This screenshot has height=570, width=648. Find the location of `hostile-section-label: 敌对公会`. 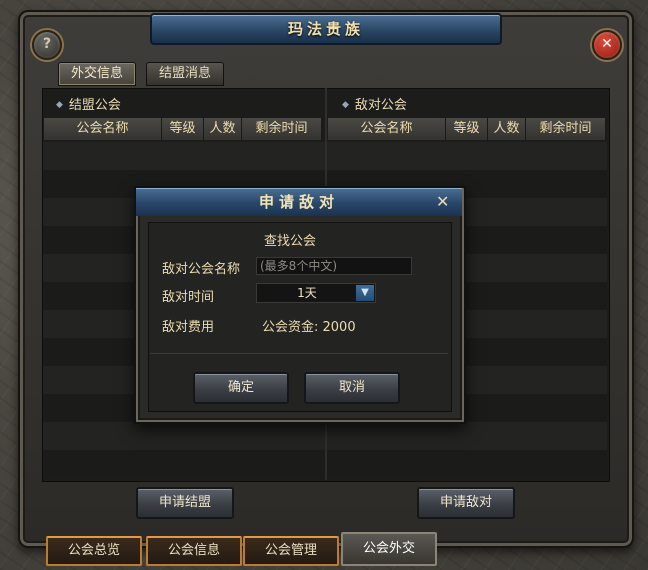

hostile-section-label: 敌对公会 is located at coordinates (380, 105).